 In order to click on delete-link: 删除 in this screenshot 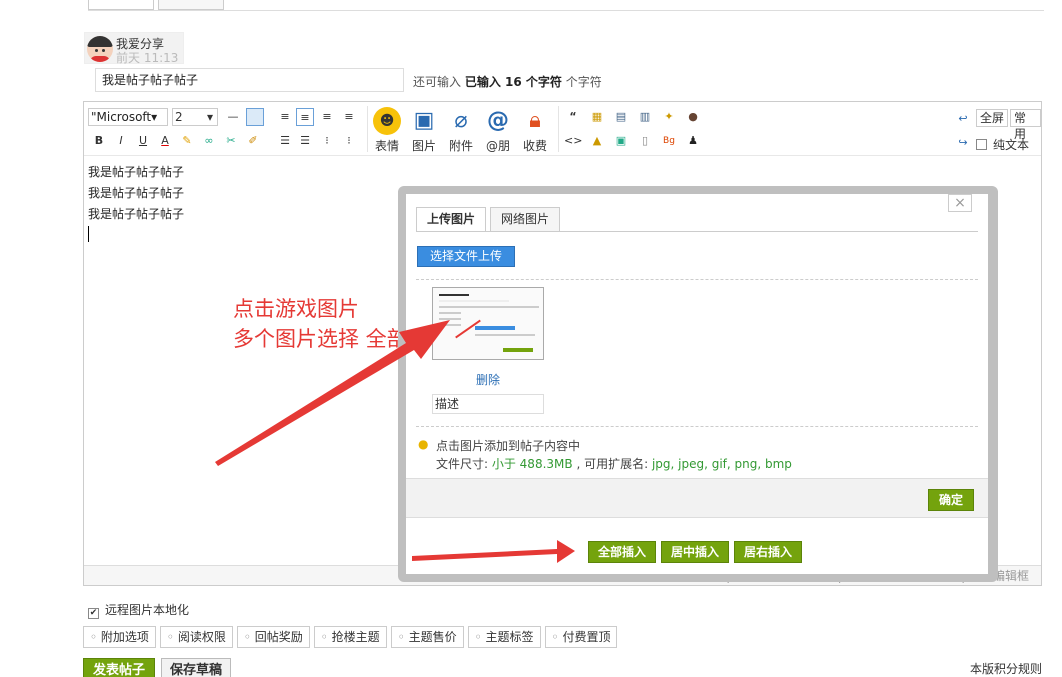, I will do `click(488, 379)`.